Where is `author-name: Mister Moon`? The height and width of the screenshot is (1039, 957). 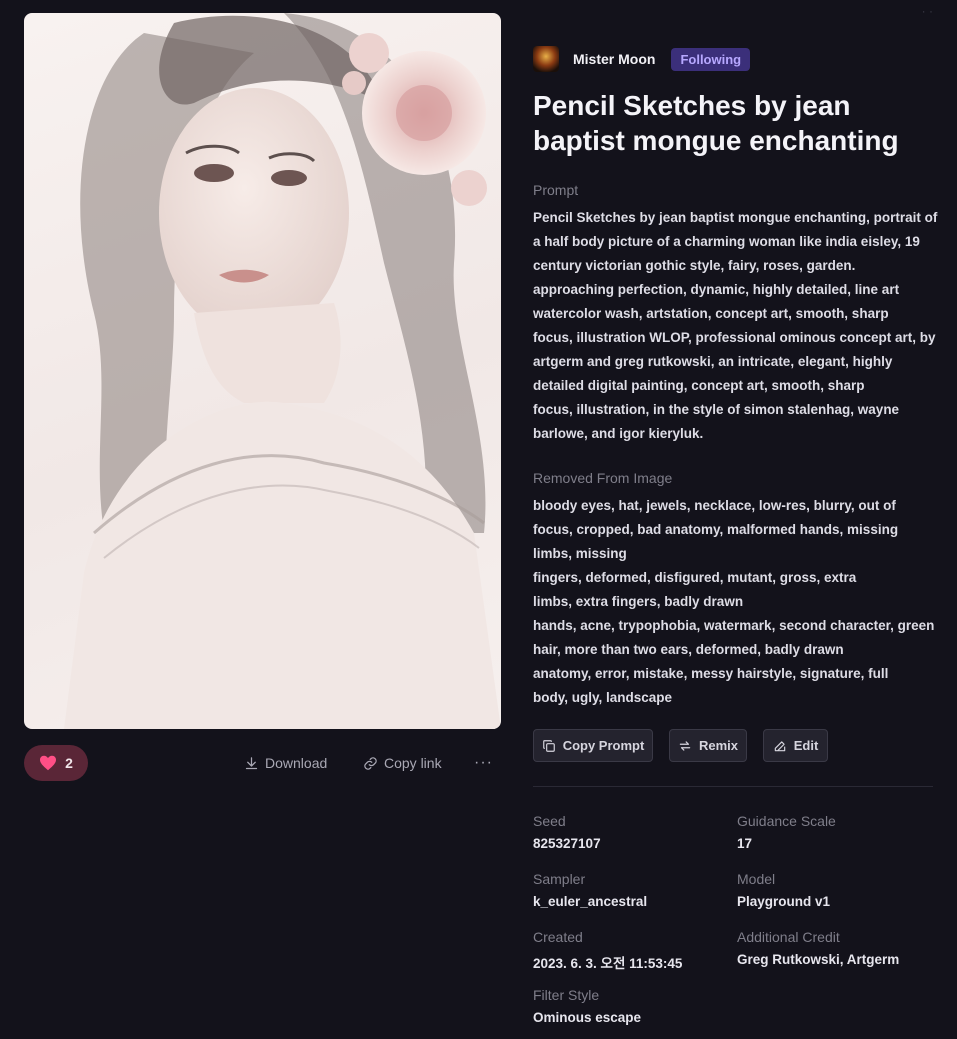 author-name: Mister Moon is located at coordinates (614, 59).